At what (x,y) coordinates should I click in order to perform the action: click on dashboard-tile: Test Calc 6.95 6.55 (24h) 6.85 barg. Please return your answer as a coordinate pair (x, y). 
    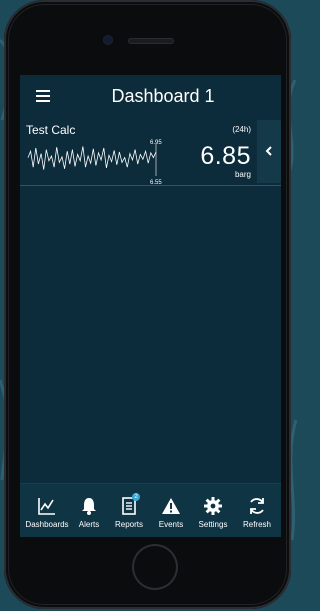
    Looking at the image, I should click on (150, 153).